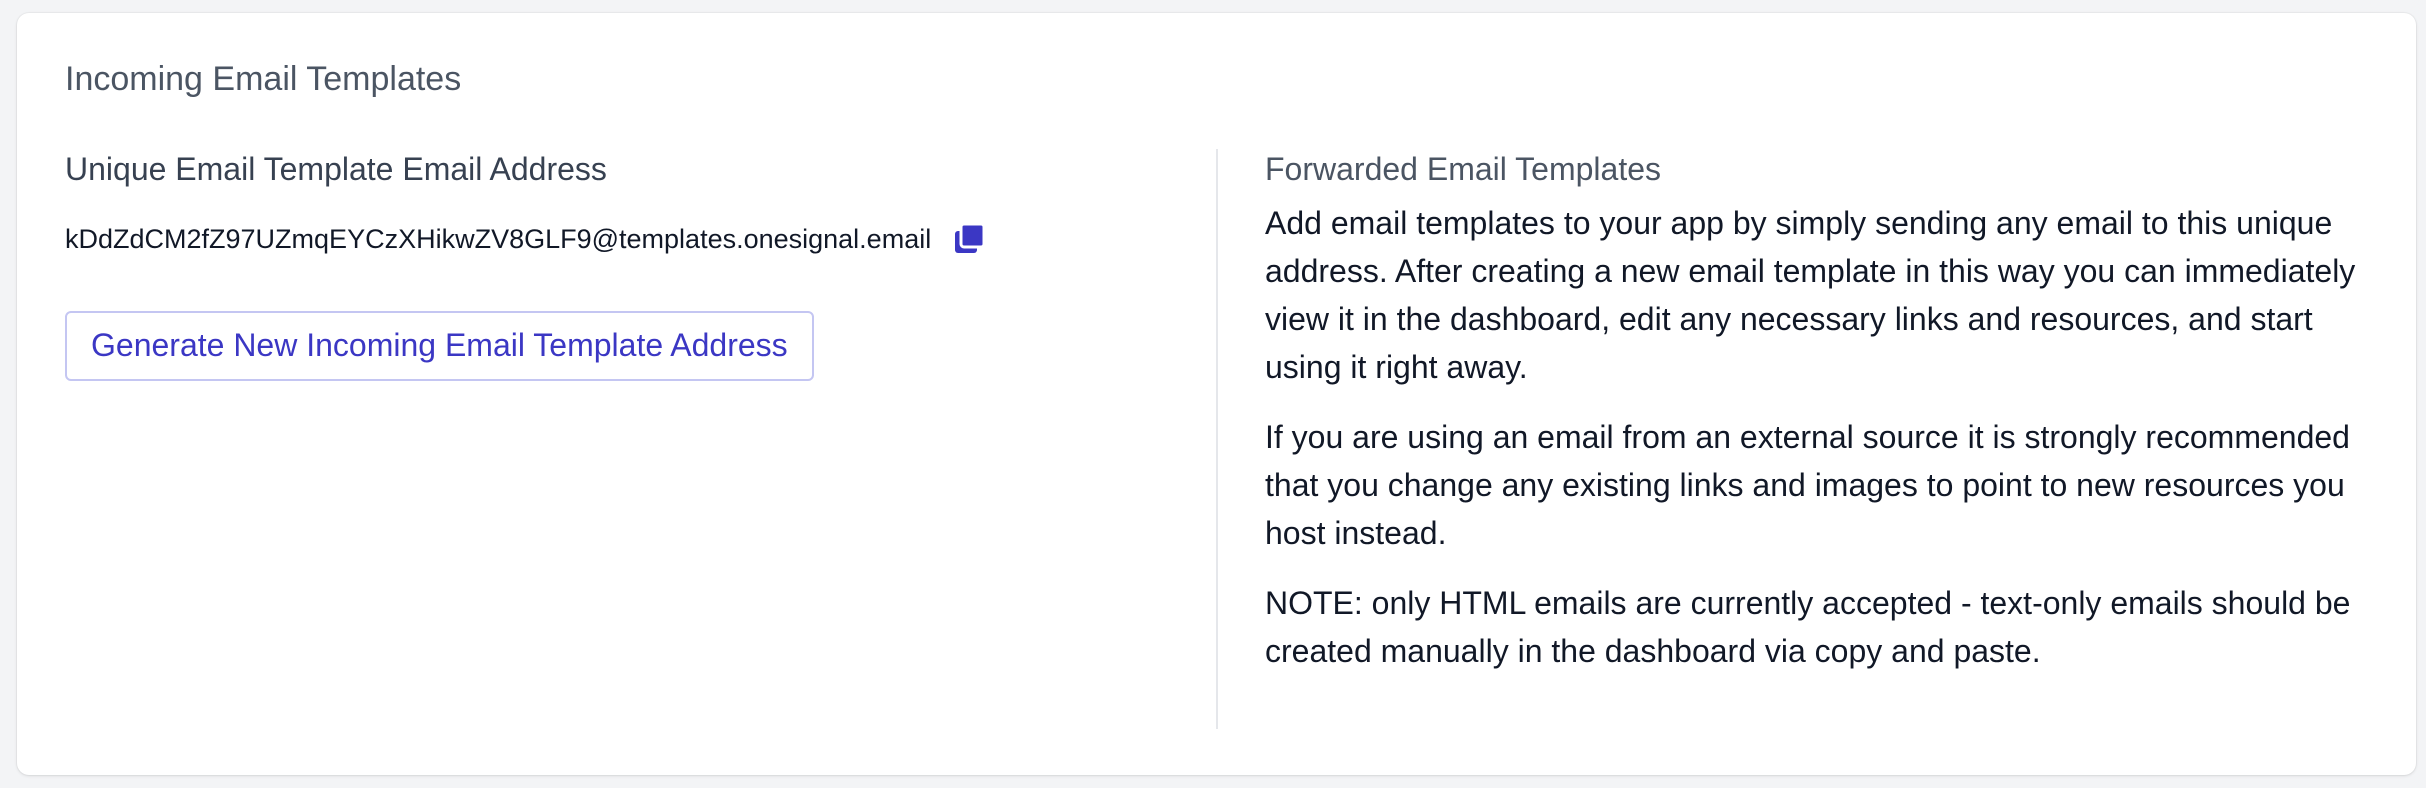  Describe the element at coordinates (336, 169) in the screenshot. I see `unique-address-label: Unique Email Template Email Address` at that location.